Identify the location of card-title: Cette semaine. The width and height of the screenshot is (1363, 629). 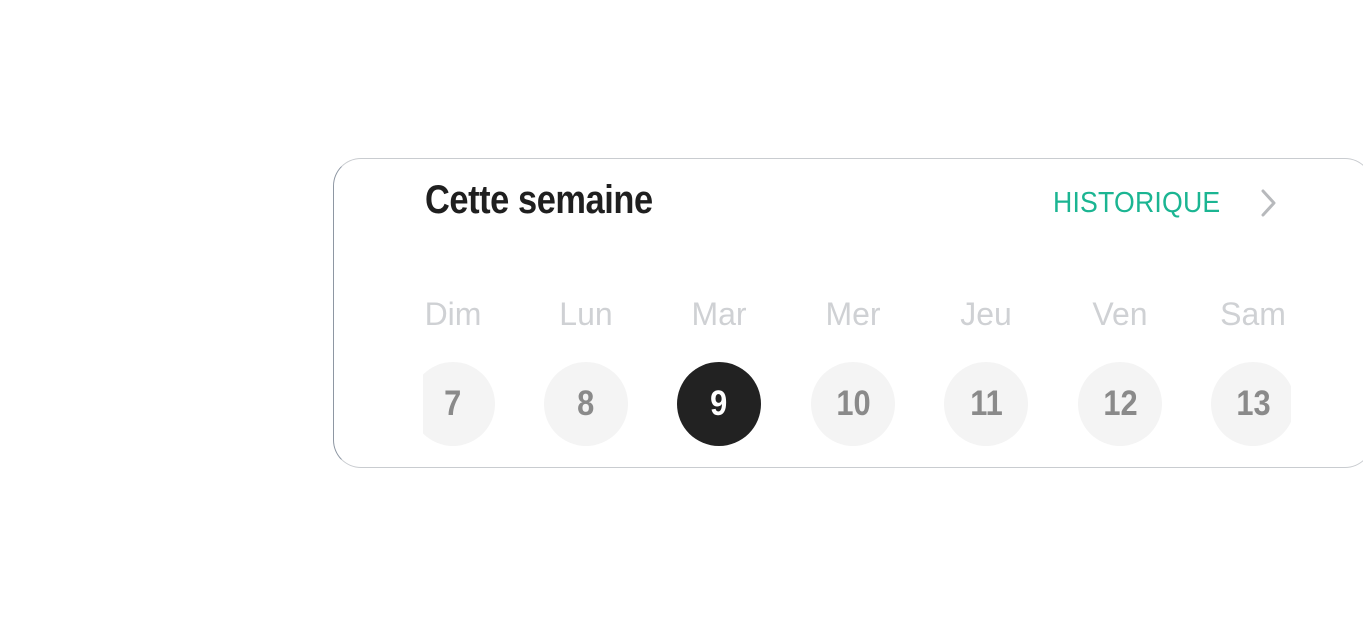
(539, 200).